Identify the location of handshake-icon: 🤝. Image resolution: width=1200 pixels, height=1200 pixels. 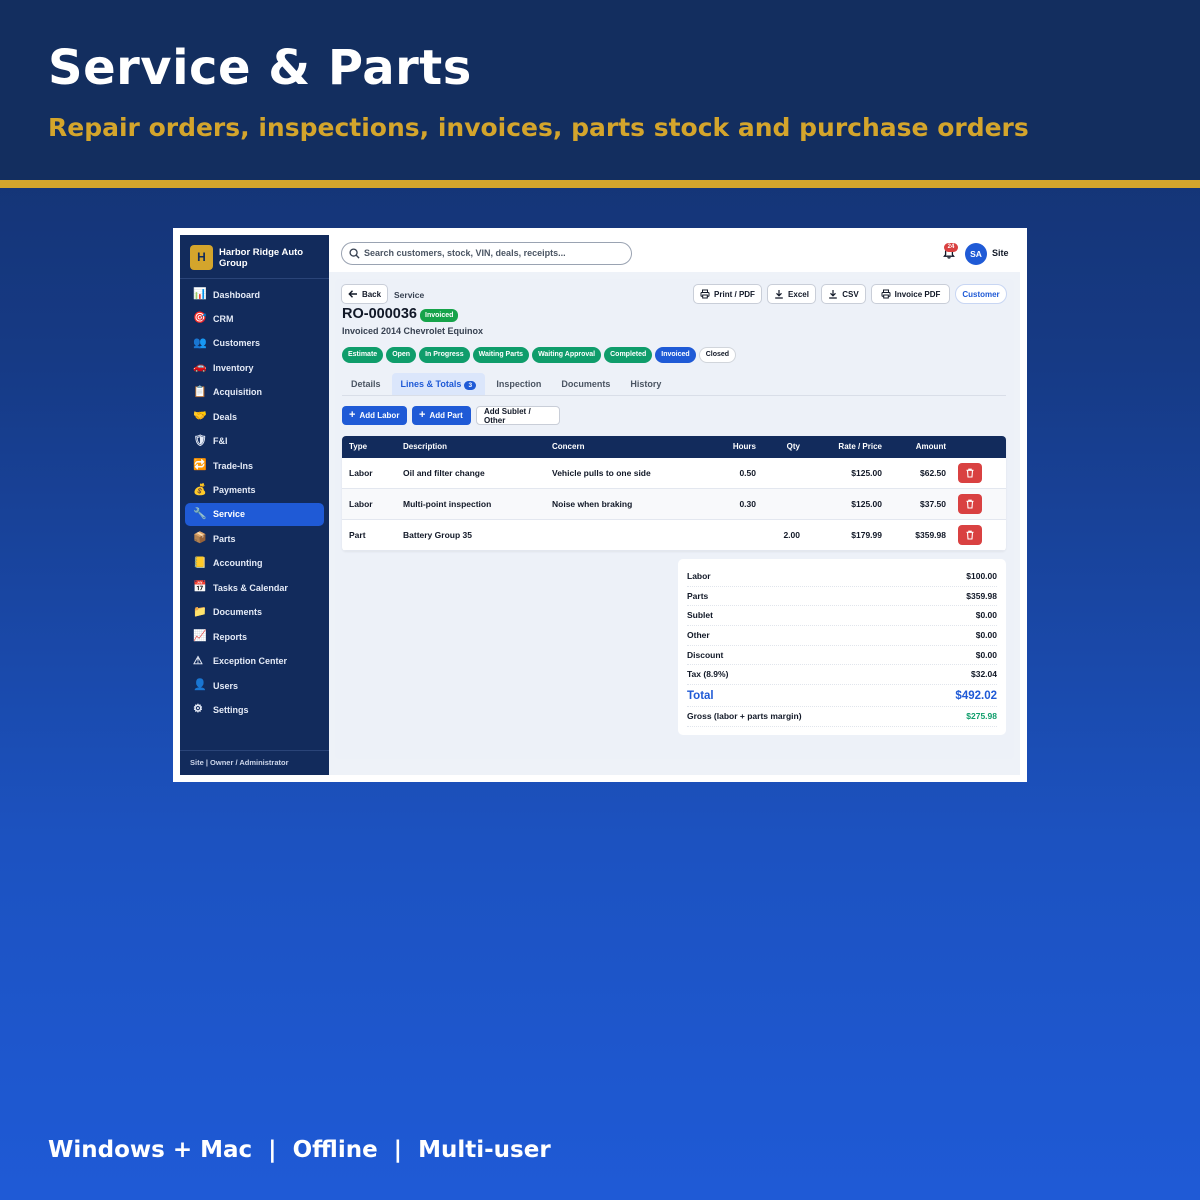
(200, 416).